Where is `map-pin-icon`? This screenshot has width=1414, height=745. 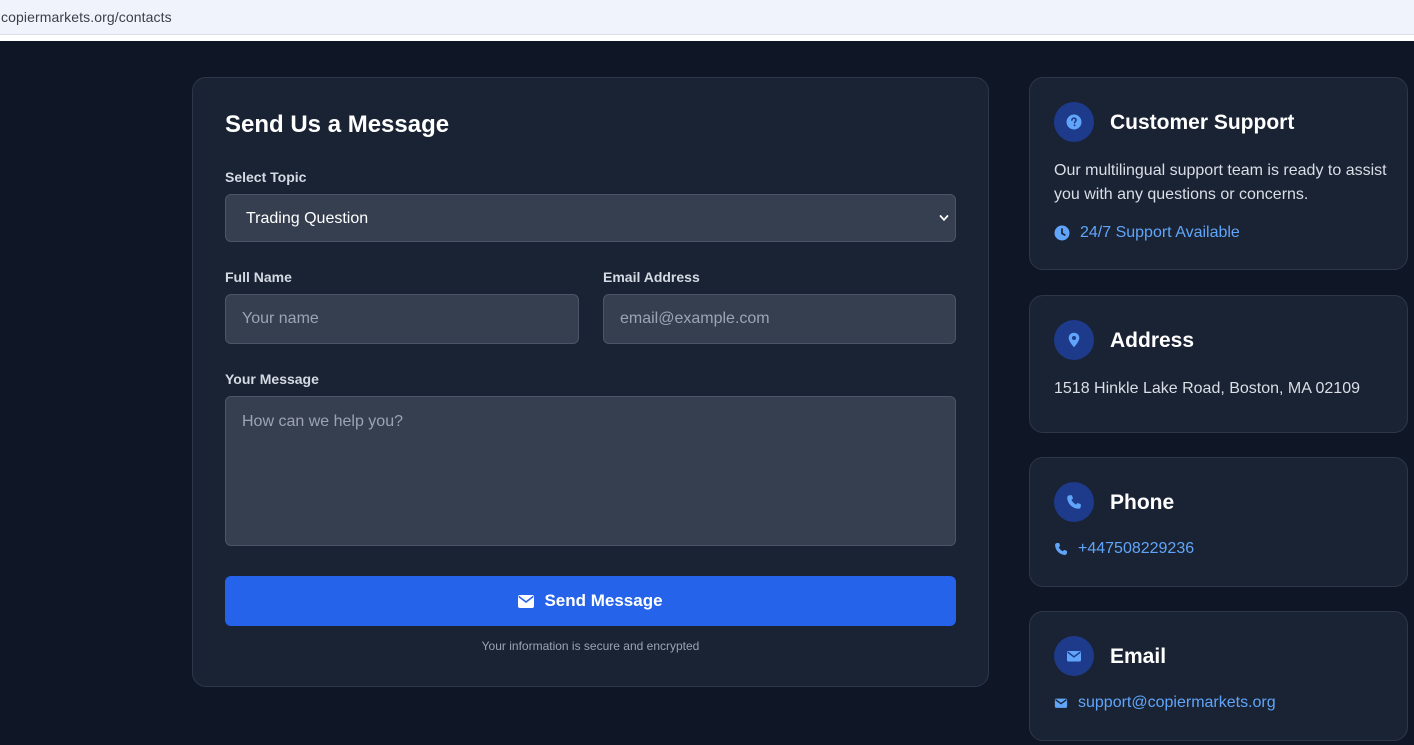 map-pin-icon is located at coordinates (1074, 340).